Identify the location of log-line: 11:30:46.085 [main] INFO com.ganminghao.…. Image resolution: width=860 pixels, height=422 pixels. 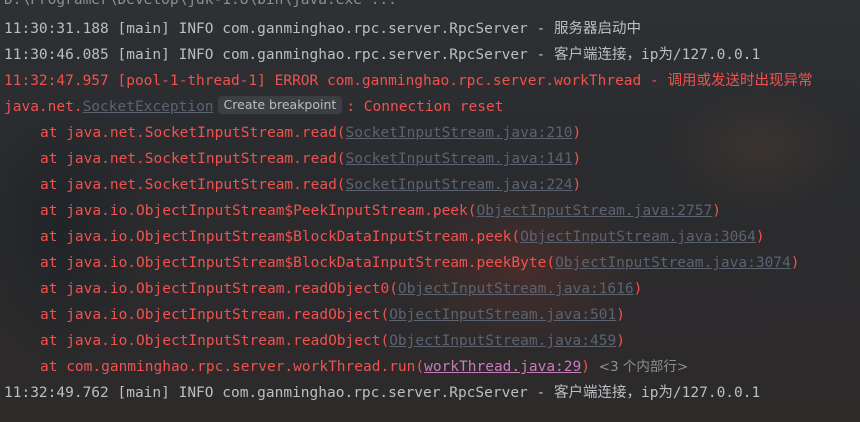
(382, 55).